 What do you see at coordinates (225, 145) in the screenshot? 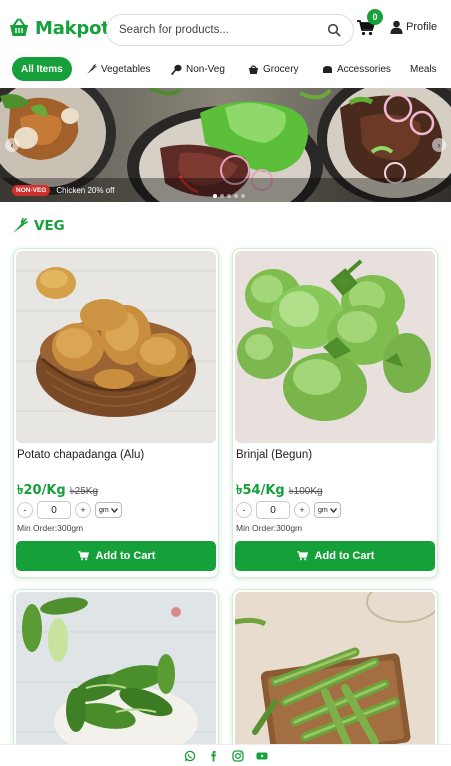
I see `promo-banner: ‹ › NON-VEG Chicken 20% off` at bounding box center [225, 145].